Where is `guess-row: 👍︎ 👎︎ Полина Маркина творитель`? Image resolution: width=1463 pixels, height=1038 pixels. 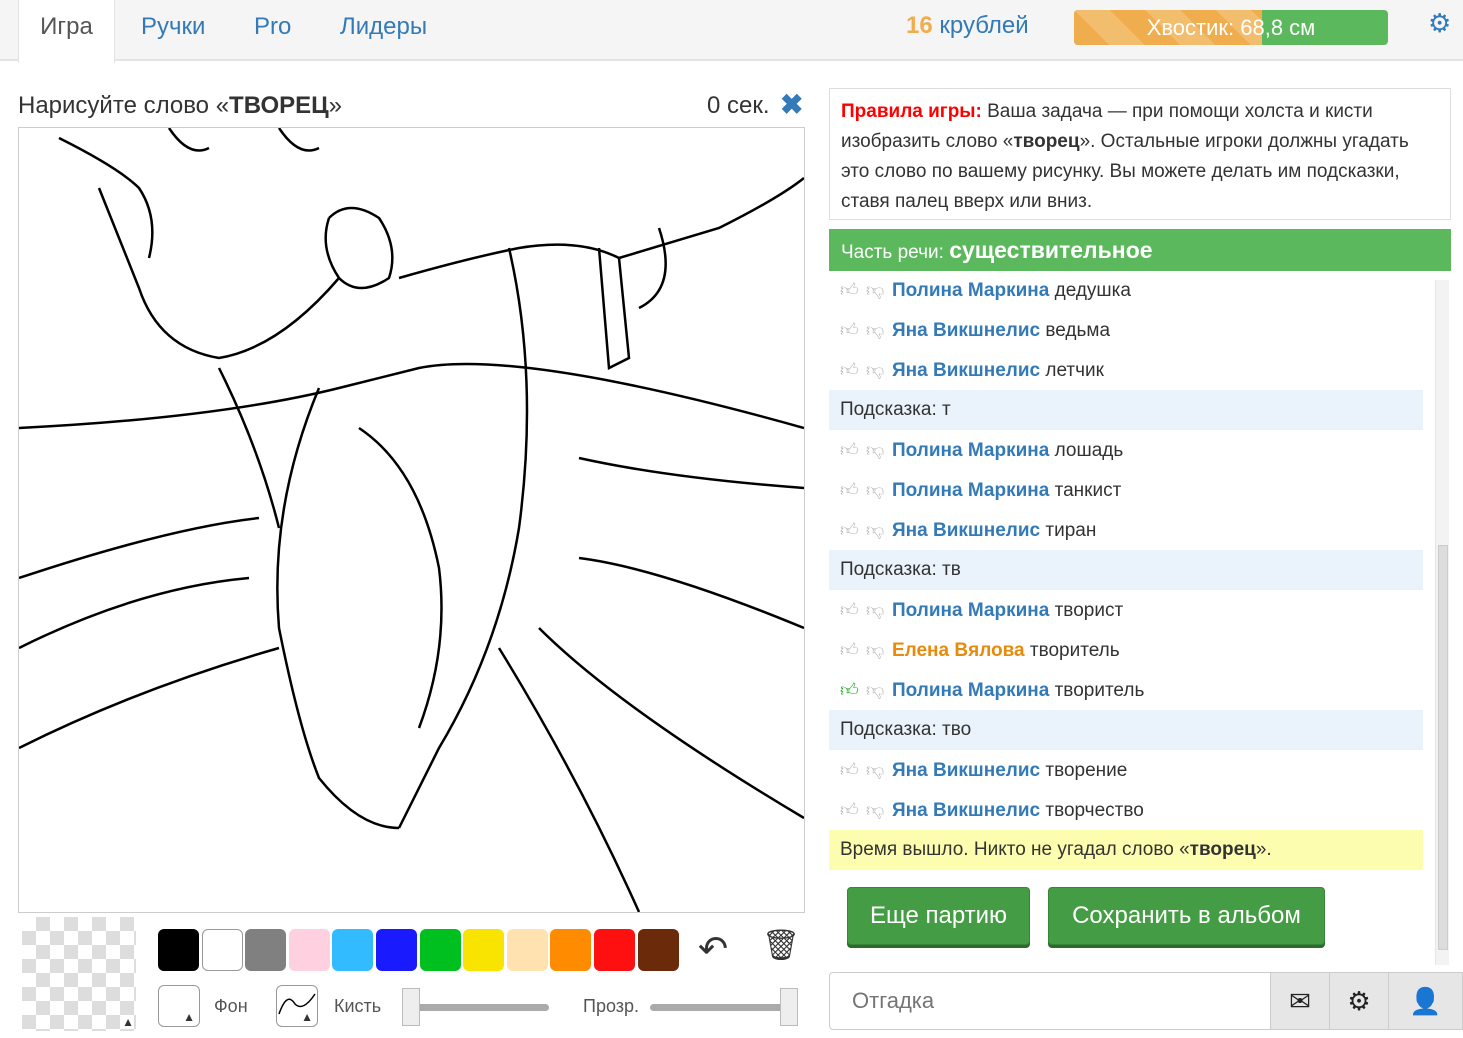
guess-row: 👍︎ 👎︎ Полина Маркина творитель is located at coordinates (1132, 690).